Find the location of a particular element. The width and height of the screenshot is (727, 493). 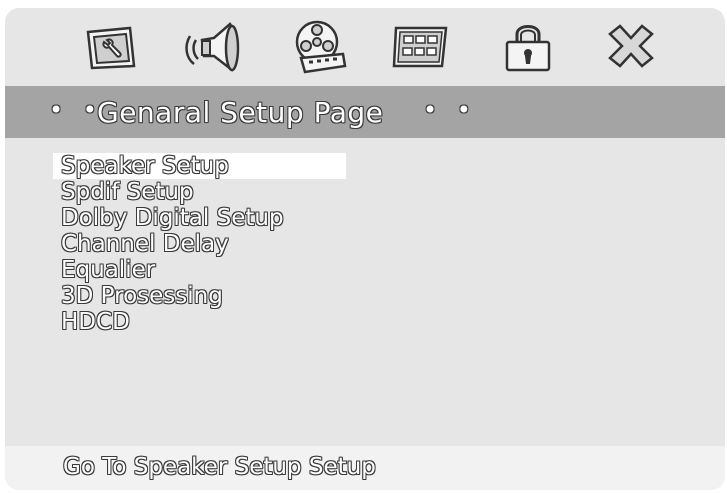

menu-item-3d-prosessing: 3D Prosessing is located at coordinates (203, 296).